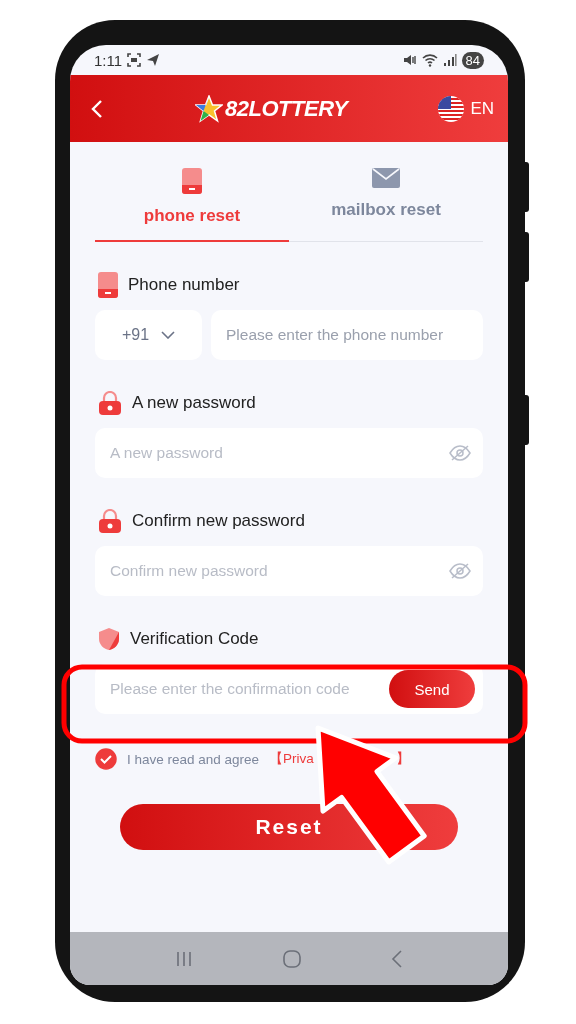  What do you see at coordinates (432, 689) in the screenshot?
I see `send-button: Send` at bounding box center [432, 689].